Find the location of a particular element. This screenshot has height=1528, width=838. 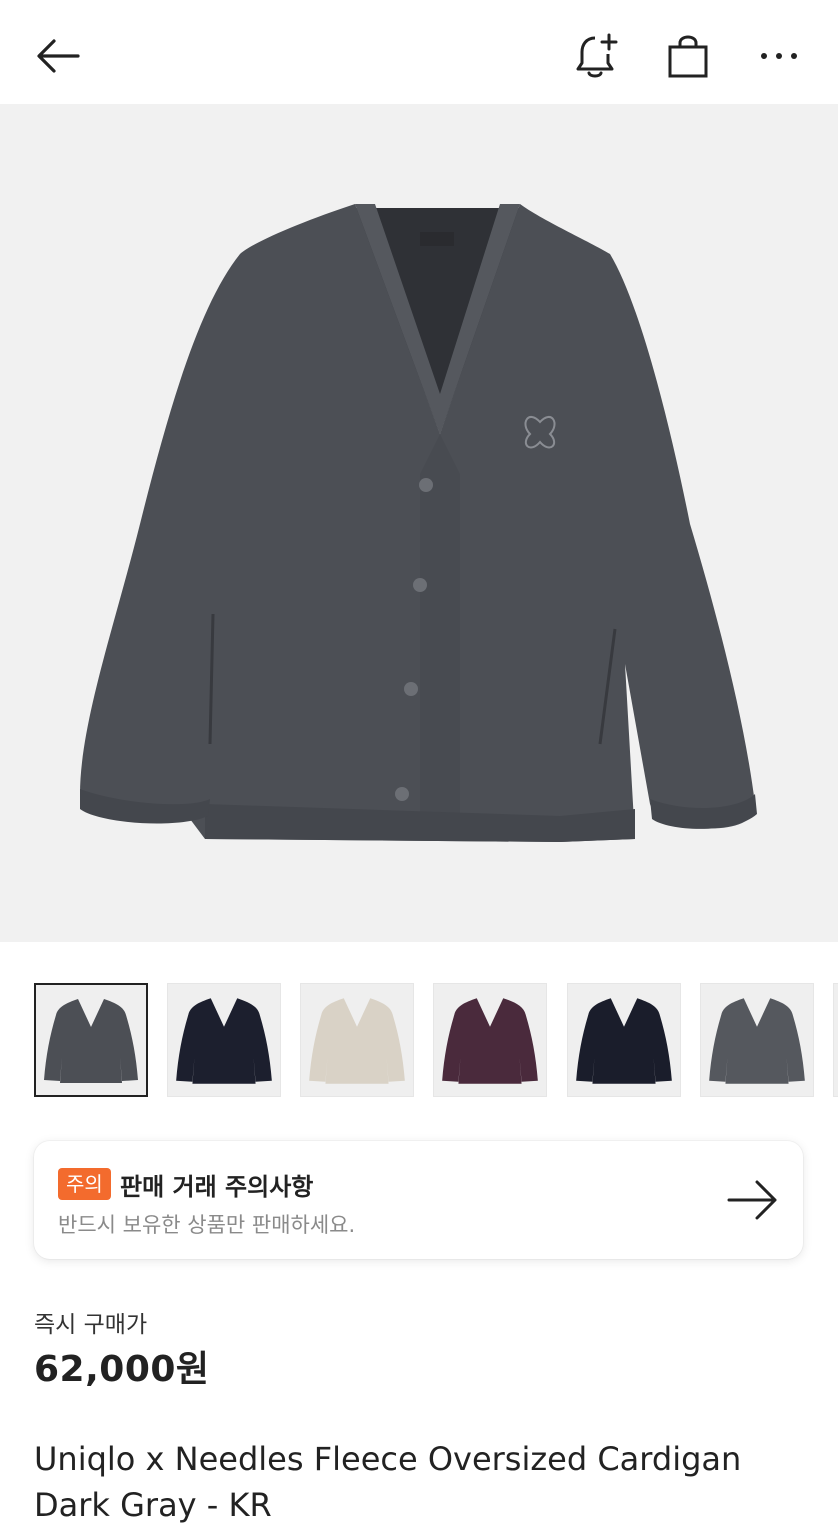

caution-badge: 주의 is located at coordinates (84, 1184).